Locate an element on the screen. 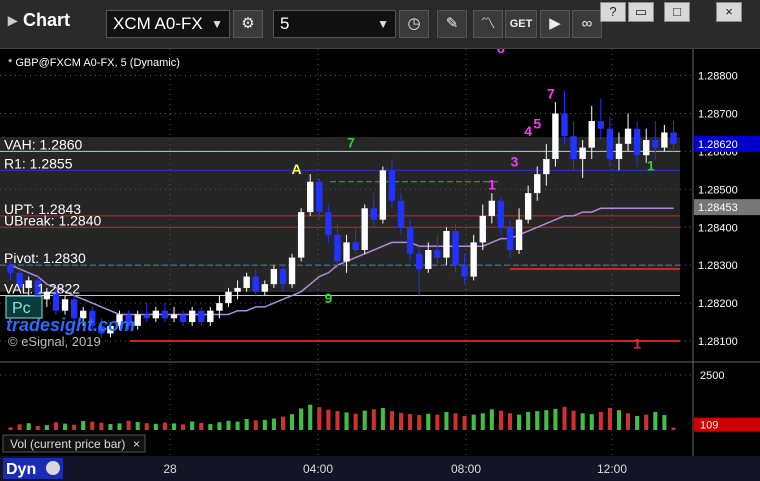 The height and width of the screenshot is (481, 760). line-chart-icon: 〽 is located at coordinates (488, 23).